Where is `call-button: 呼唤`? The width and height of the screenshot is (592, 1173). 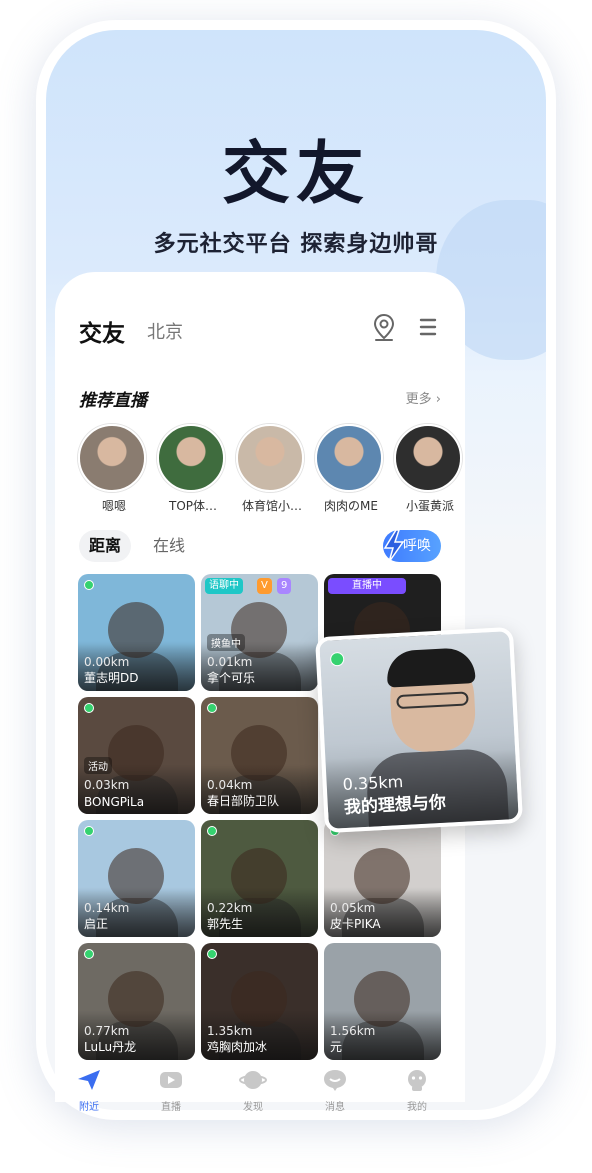 call-button: 呼唤 is located at coordinates (412, 546).